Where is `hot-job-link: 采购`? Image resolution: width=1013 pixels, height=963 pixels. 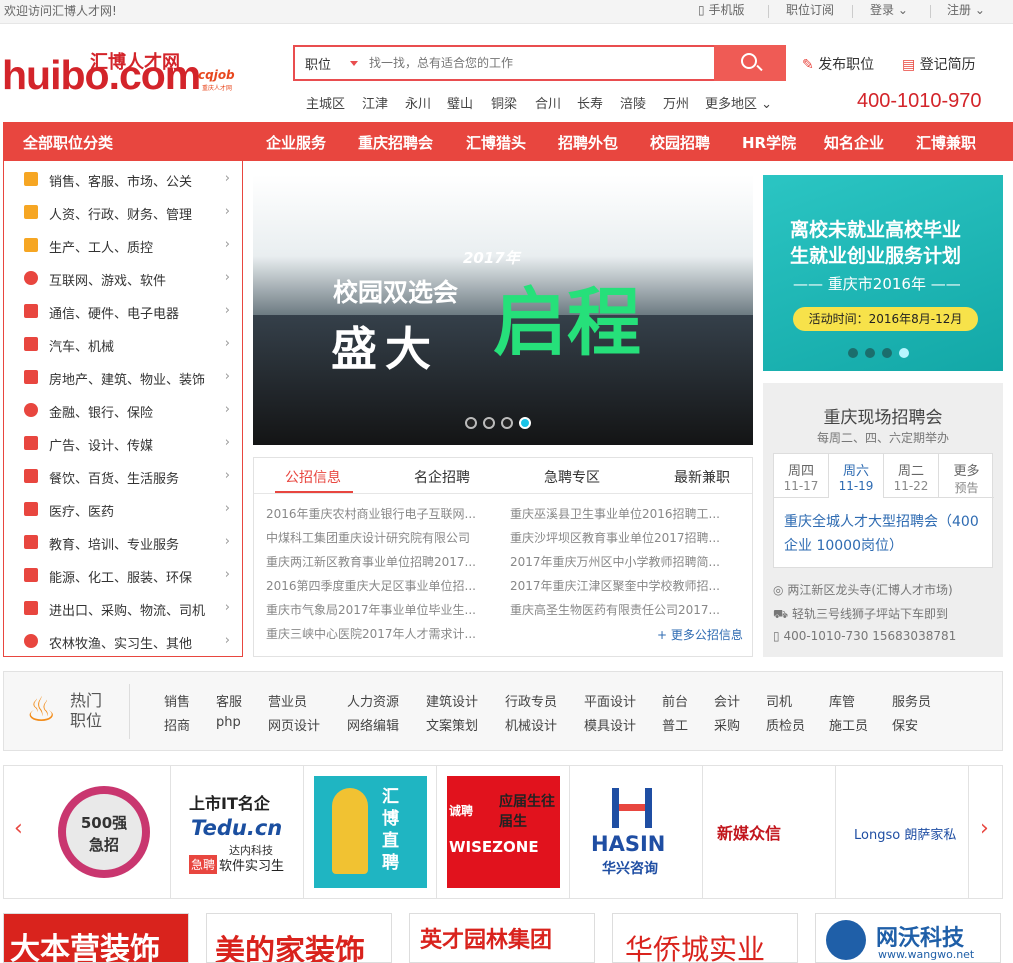 hot-job-link: 采购 is located at coordinates (727, 724).